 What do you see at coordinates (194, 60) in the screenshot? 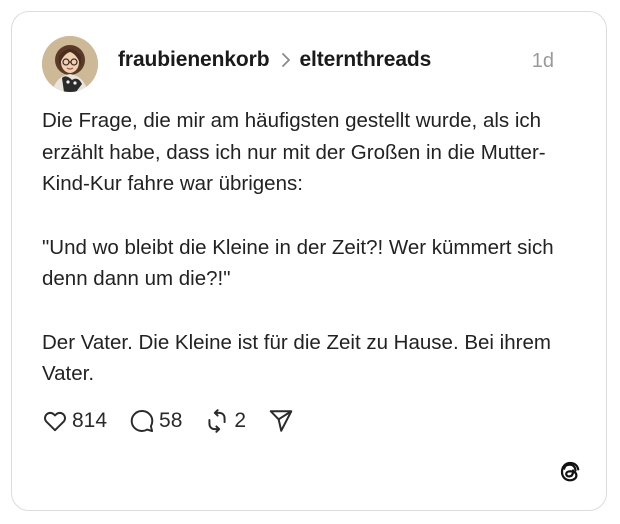
I see `author-name: fraubienenkorb` at bounding box center [194, 60].